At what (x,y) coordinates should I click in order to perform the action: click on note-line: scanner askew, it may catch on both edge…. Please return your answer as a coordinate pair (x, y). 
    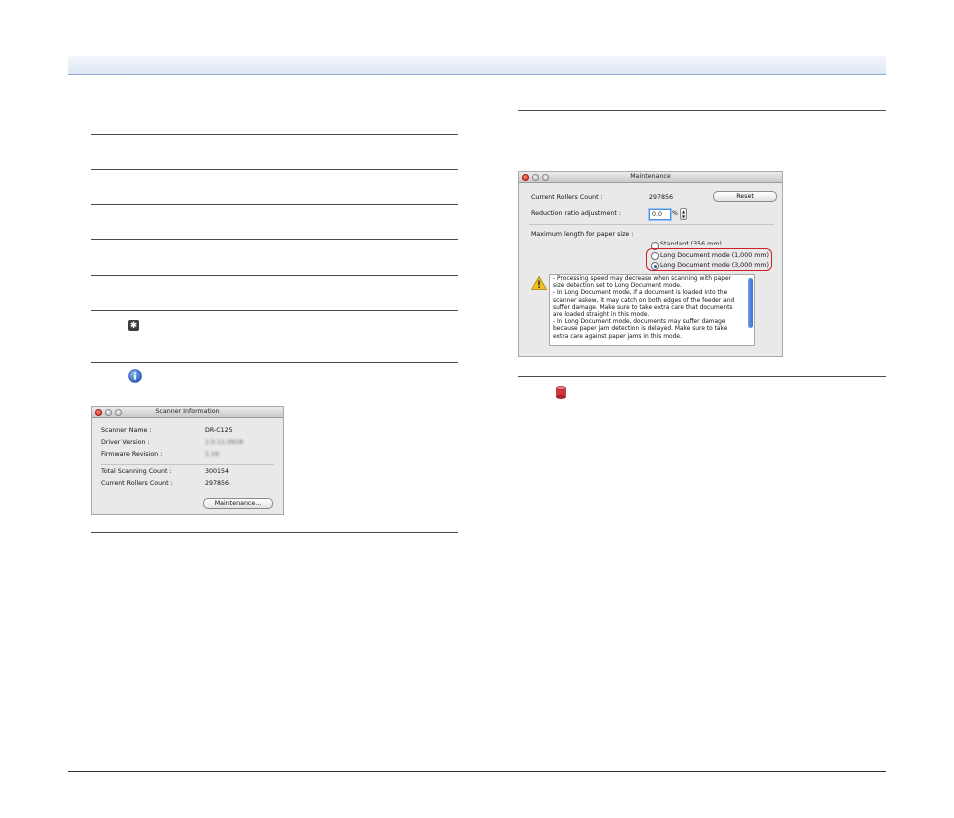
    Looking at the image, I should click on (644, 300).